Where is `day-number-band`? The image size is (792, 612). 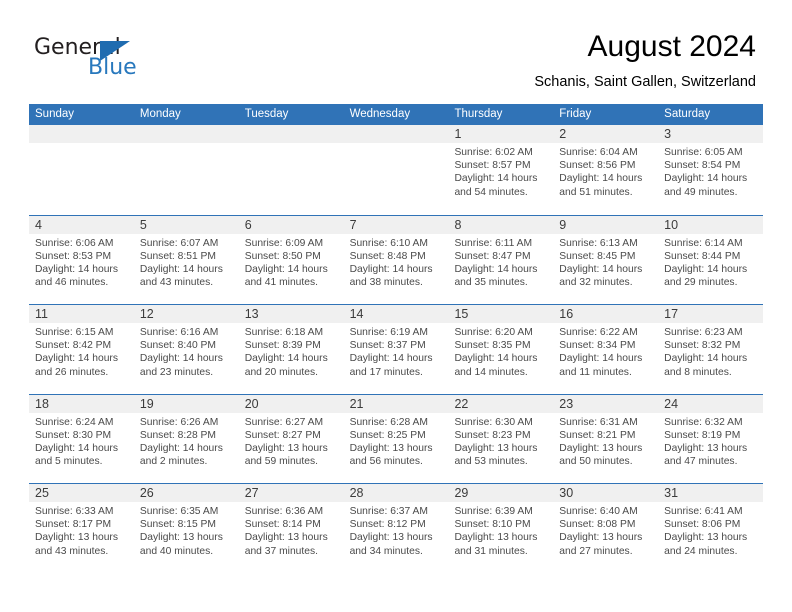 day-number-band is located at coordinates (81, 134).